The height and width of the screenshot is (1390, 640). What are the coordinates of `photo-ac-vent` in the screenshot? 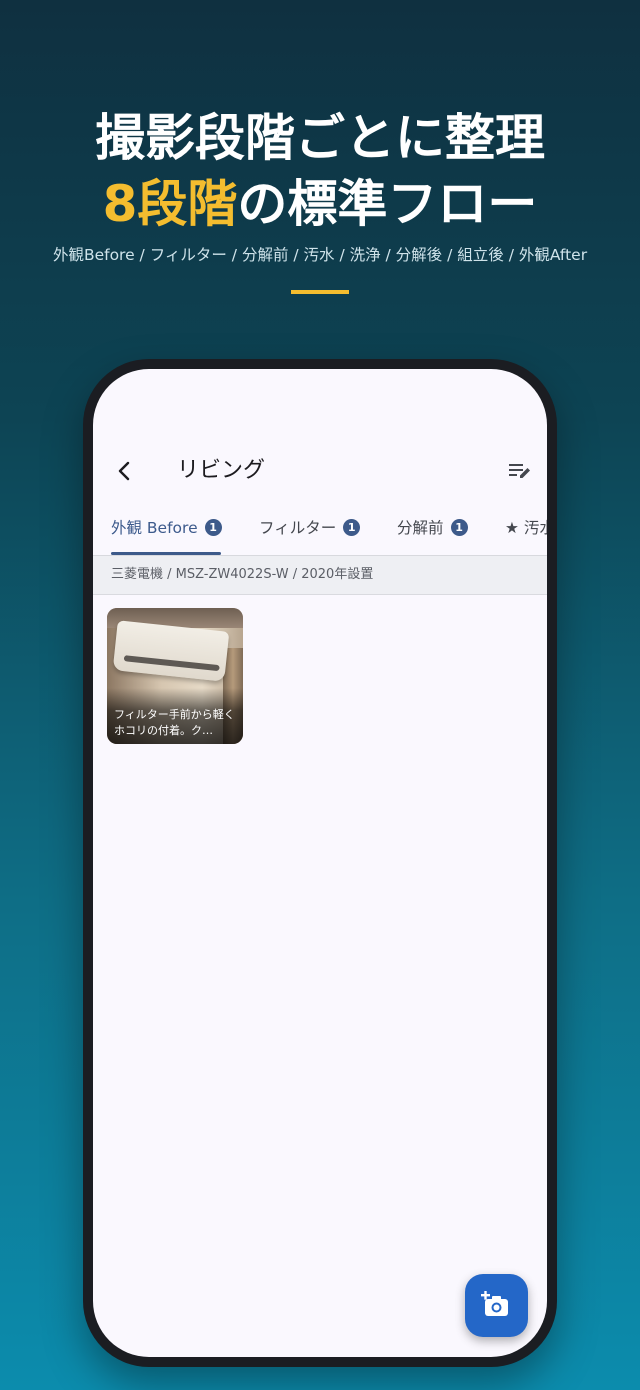 It's located at (171, 663).